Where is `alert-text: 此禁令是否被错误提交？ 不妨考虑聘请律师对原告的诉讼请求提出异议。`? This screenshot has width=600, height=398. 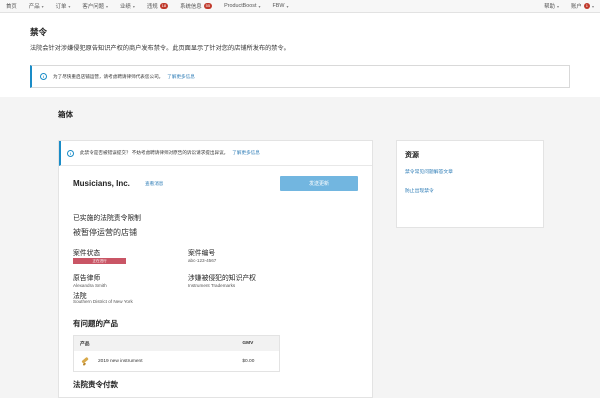 alert-text: 此禁令是否被错误提交？ 不妨考虑聘请律师对原告的诉讼请求提出异议。 is located at coordinates (154, 152).